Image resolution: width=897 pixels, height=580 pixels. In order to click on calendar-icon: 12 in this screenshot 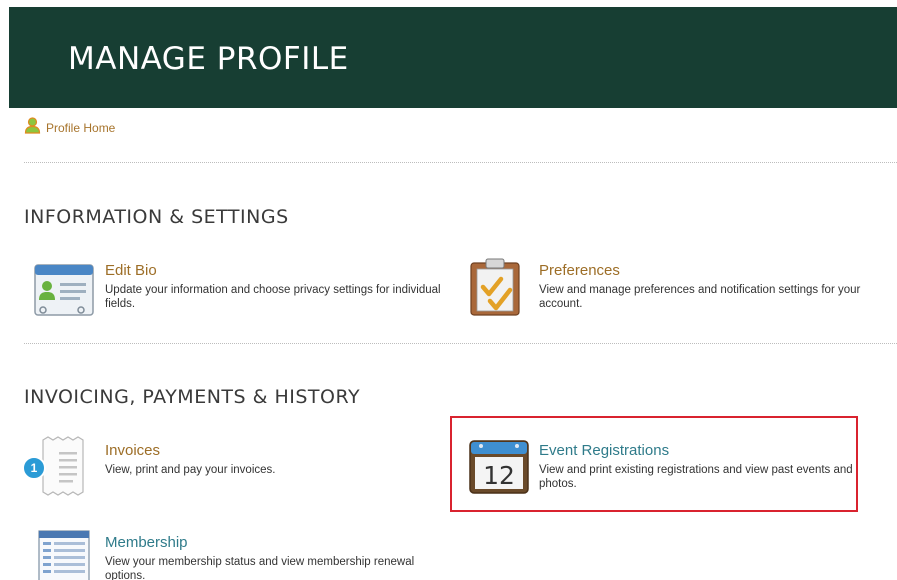, I will do `click(499, 468)`.